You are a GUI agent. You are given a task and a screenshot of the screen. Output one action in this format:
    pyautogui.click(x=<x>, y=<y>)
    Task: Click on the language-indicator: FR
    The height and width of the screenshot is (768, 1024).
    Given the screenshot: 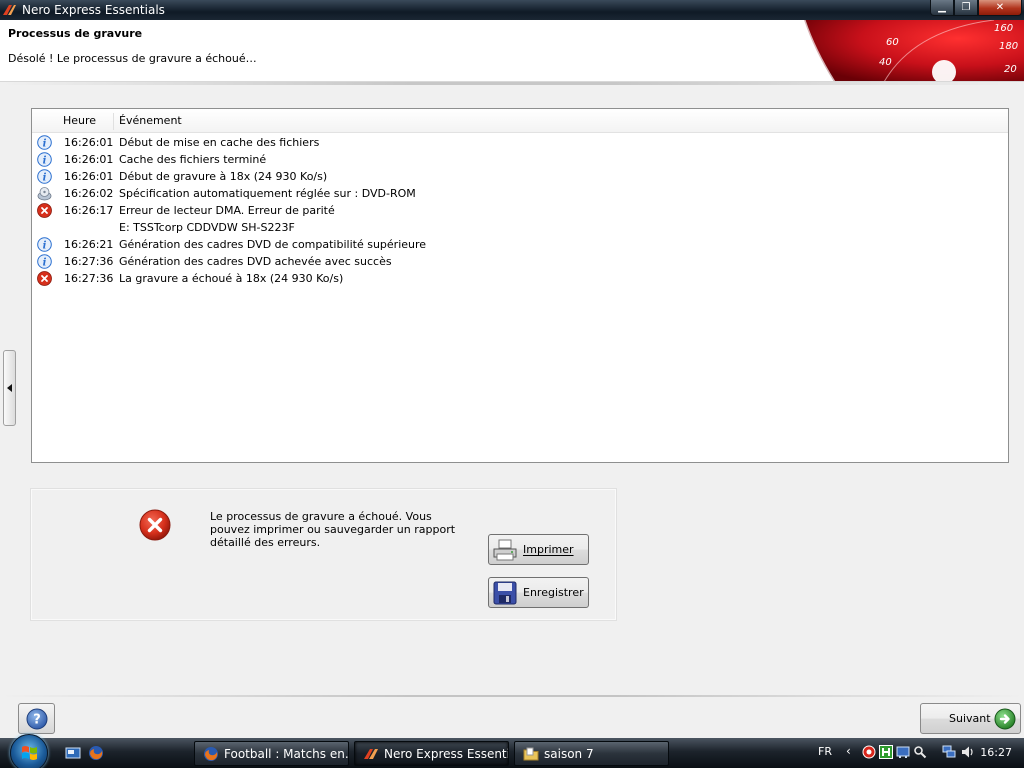 What is the action you would take?
    pyautogui.click(x=825, y=751)
    